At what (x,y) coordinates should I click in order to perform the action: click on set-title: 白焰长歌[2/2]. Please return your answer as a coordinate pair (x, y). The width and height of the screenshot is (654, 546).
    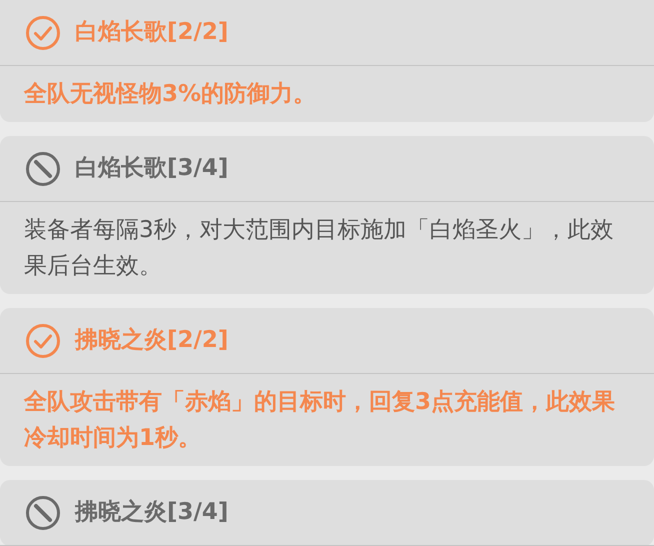
    Looking at the image, I should click on (151, 33).